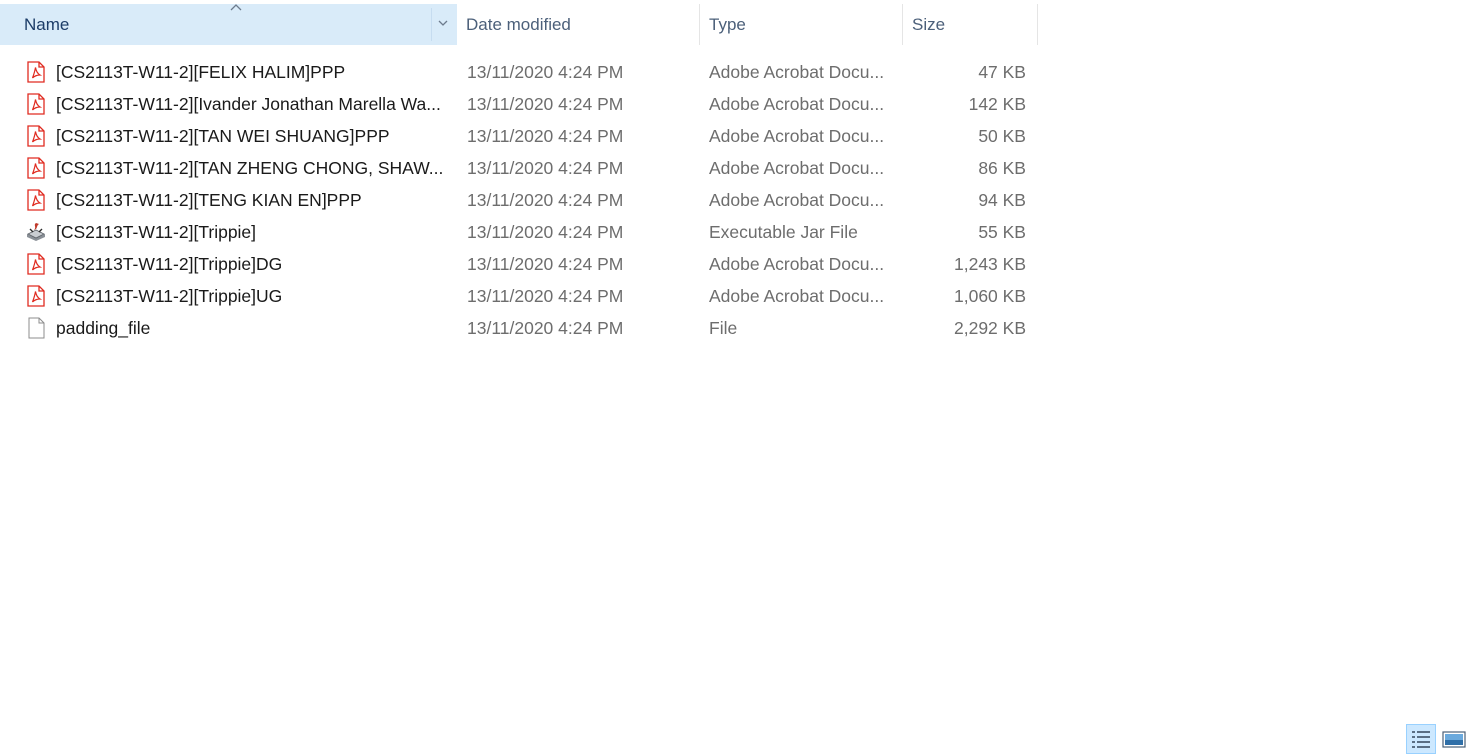 This screenshot has width=1476, height=755. I want to click on file-name: [CS2113T-W11-2][Trippie]DG, so click(169, 264).